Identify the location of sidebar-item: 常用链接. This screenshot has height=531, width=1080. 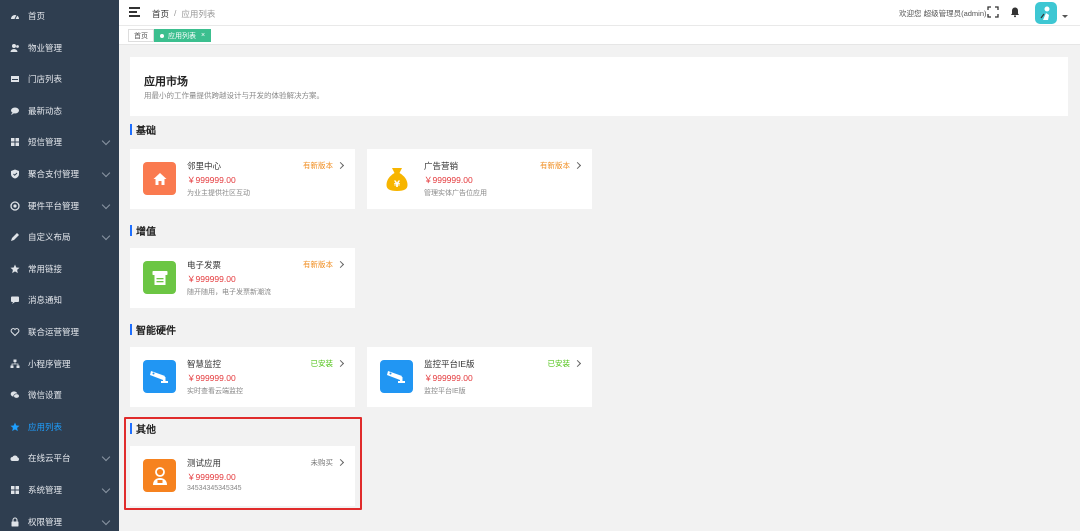
(59, 269).